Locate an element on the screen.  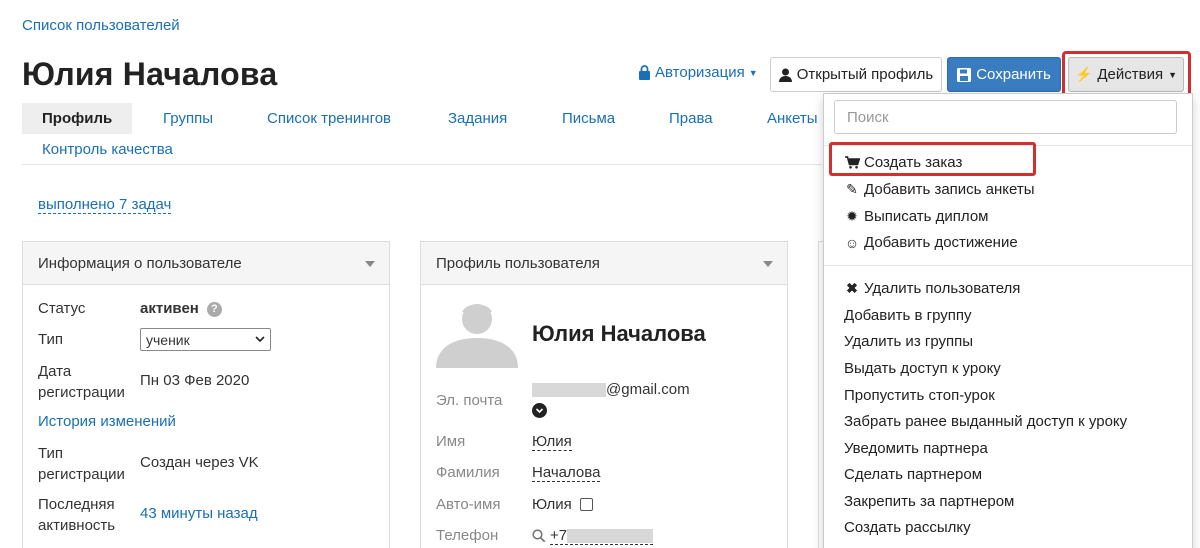
reg-type-value: Создан через VK is located at coordinates (199, 462).